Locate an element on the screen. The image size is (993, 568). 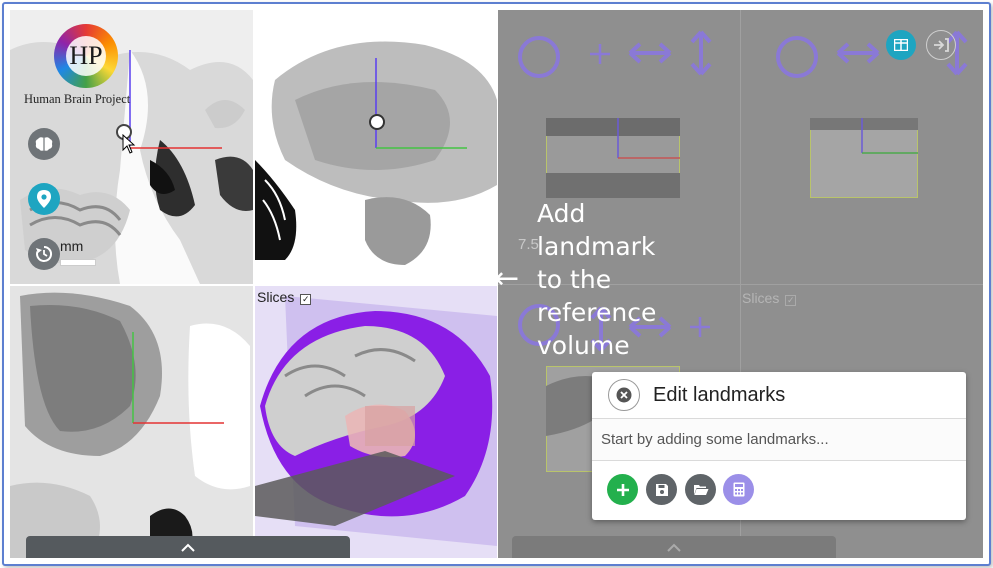
slices-checkbox: ✓ is located at coordinates (306, 299).